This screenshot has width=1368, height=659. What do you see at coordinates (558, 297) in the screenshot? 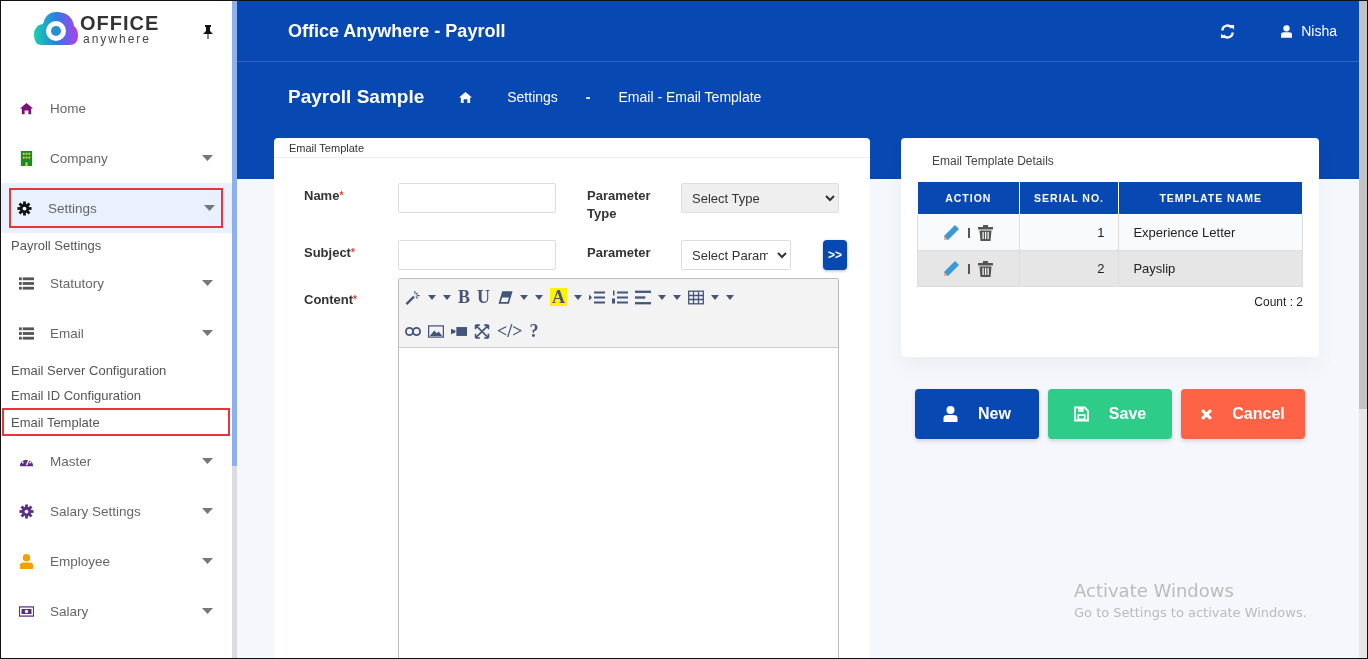
I see `highlight-button: A` at bounding box center [558, 297].